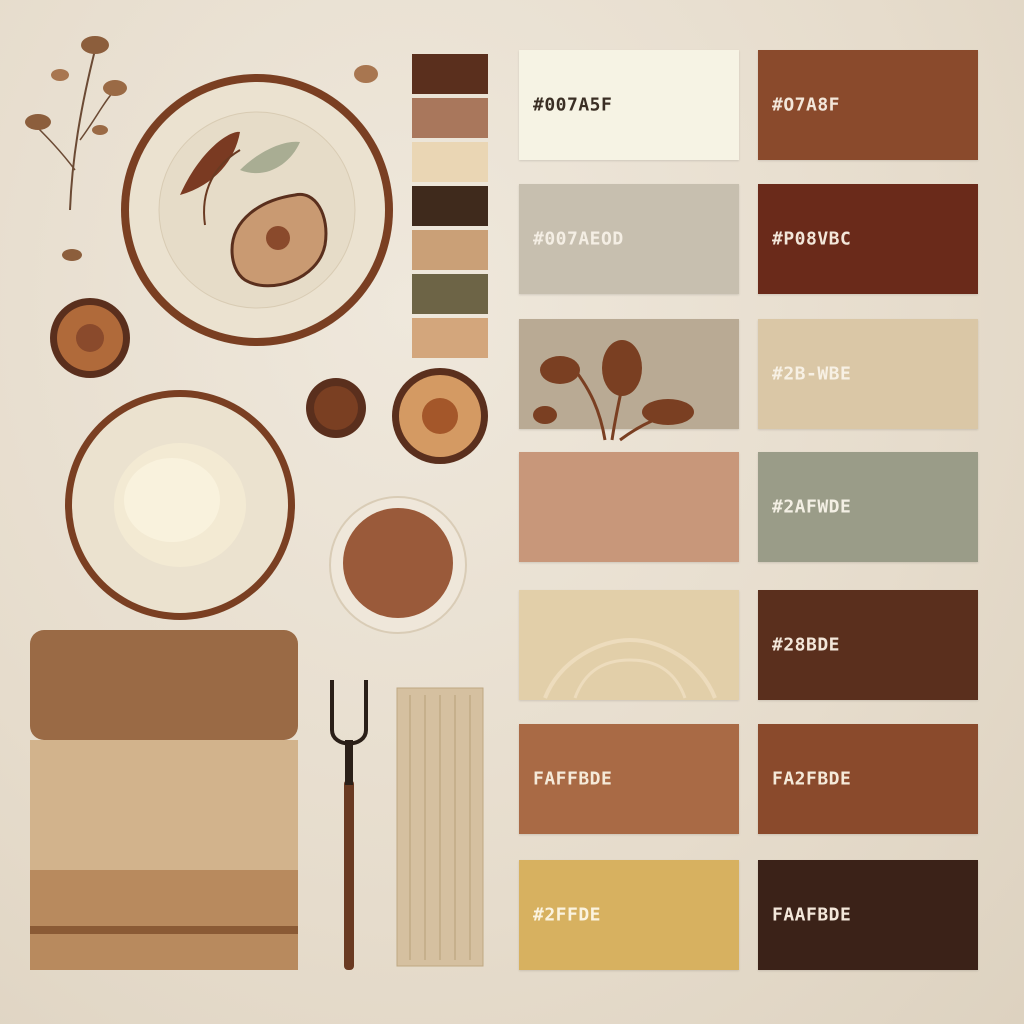 This screenshot has height=1024, width=1024. Describe the element at coordinates (868, 779) in the screenshot. I see `color-swatch: FA2FBDE` at that location.